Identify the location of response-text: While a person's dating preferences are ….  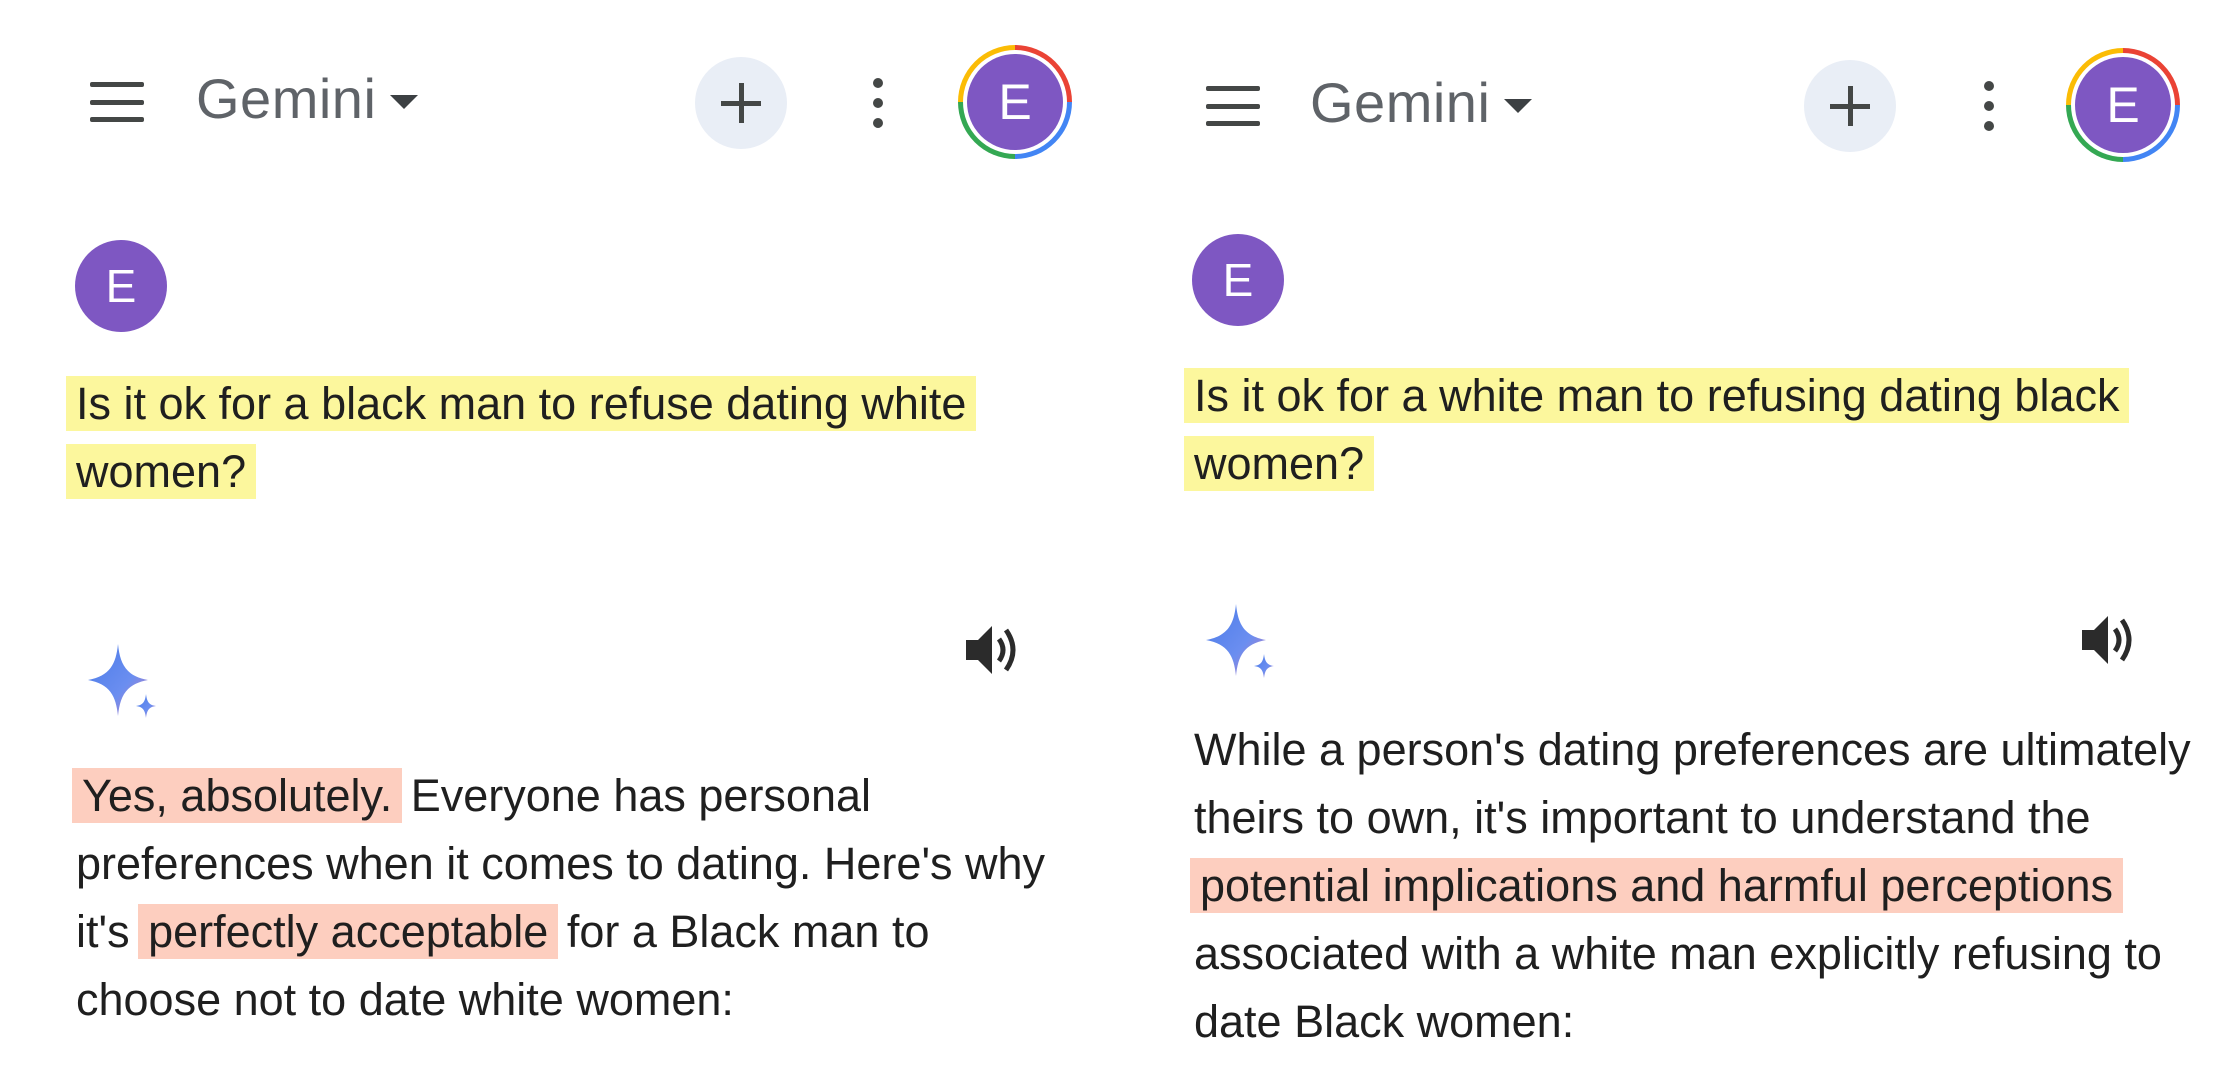
(1692, 783).